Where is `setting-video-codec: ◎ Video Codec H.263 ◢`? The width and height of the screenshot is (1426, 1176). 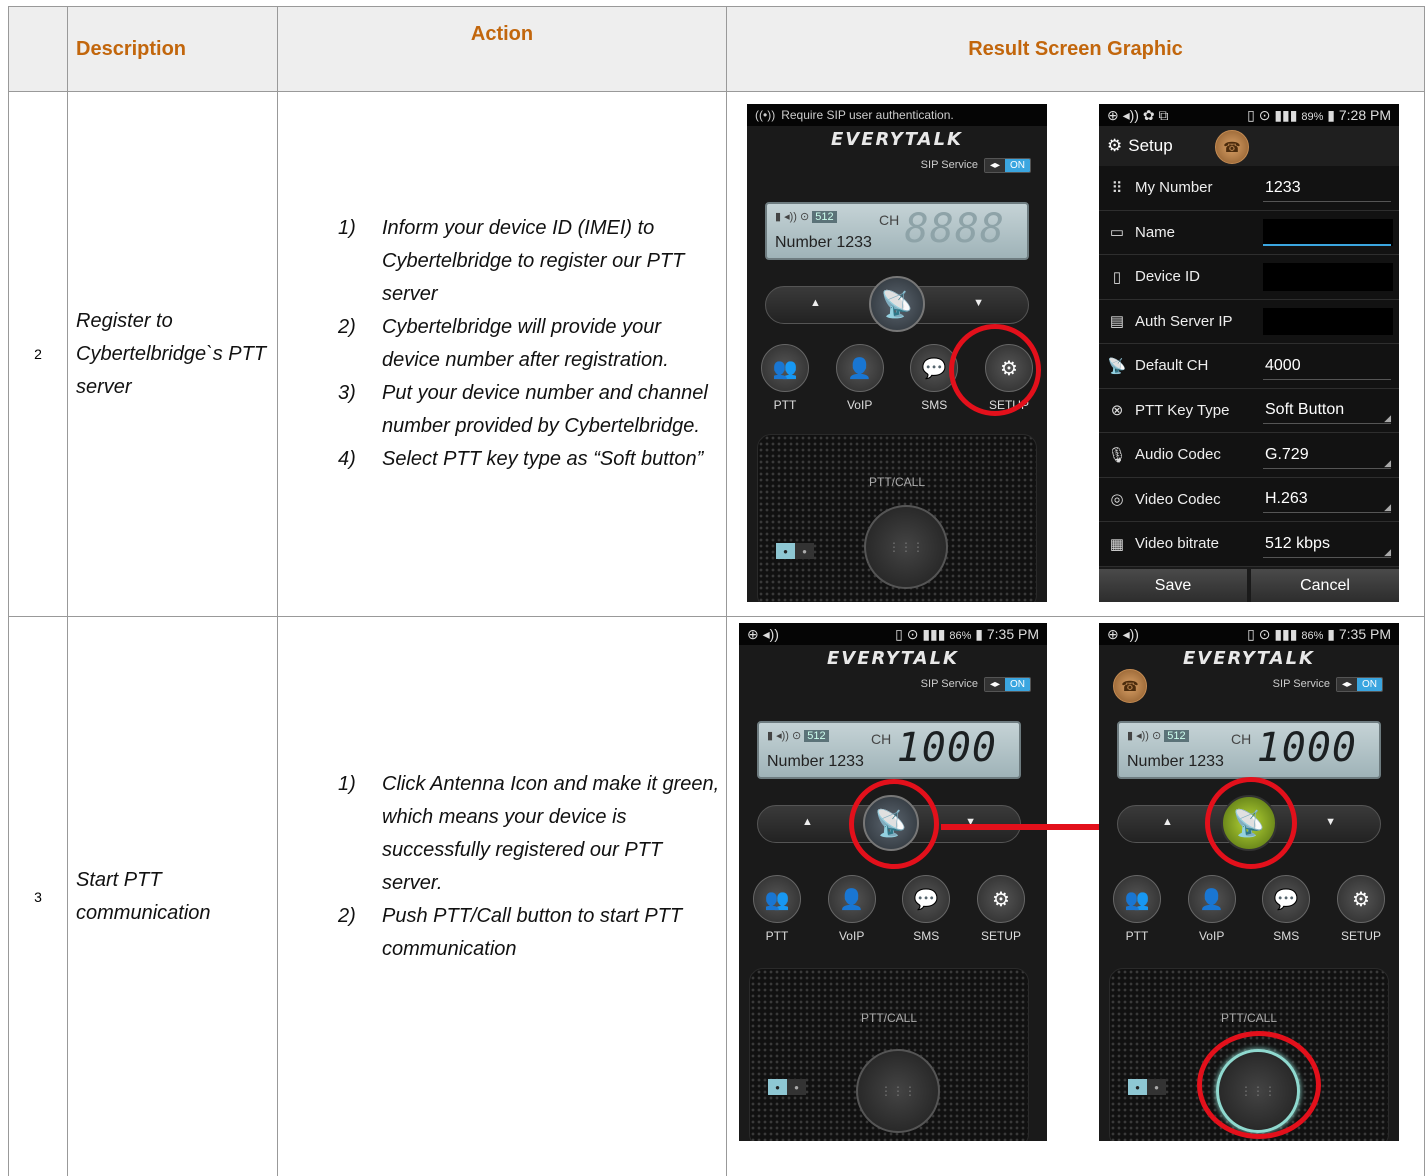
setting-video-codec: ◎ Video Codec H.263 ◢ is located at coordinates (1249, 499).